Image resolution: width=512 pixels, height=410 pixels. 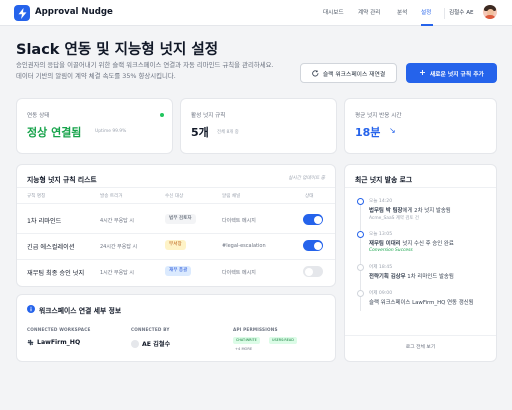 What do you see at coordinates (31, 309) in the screenshot?
I see `info-icon` at bounding box center [31, 309].